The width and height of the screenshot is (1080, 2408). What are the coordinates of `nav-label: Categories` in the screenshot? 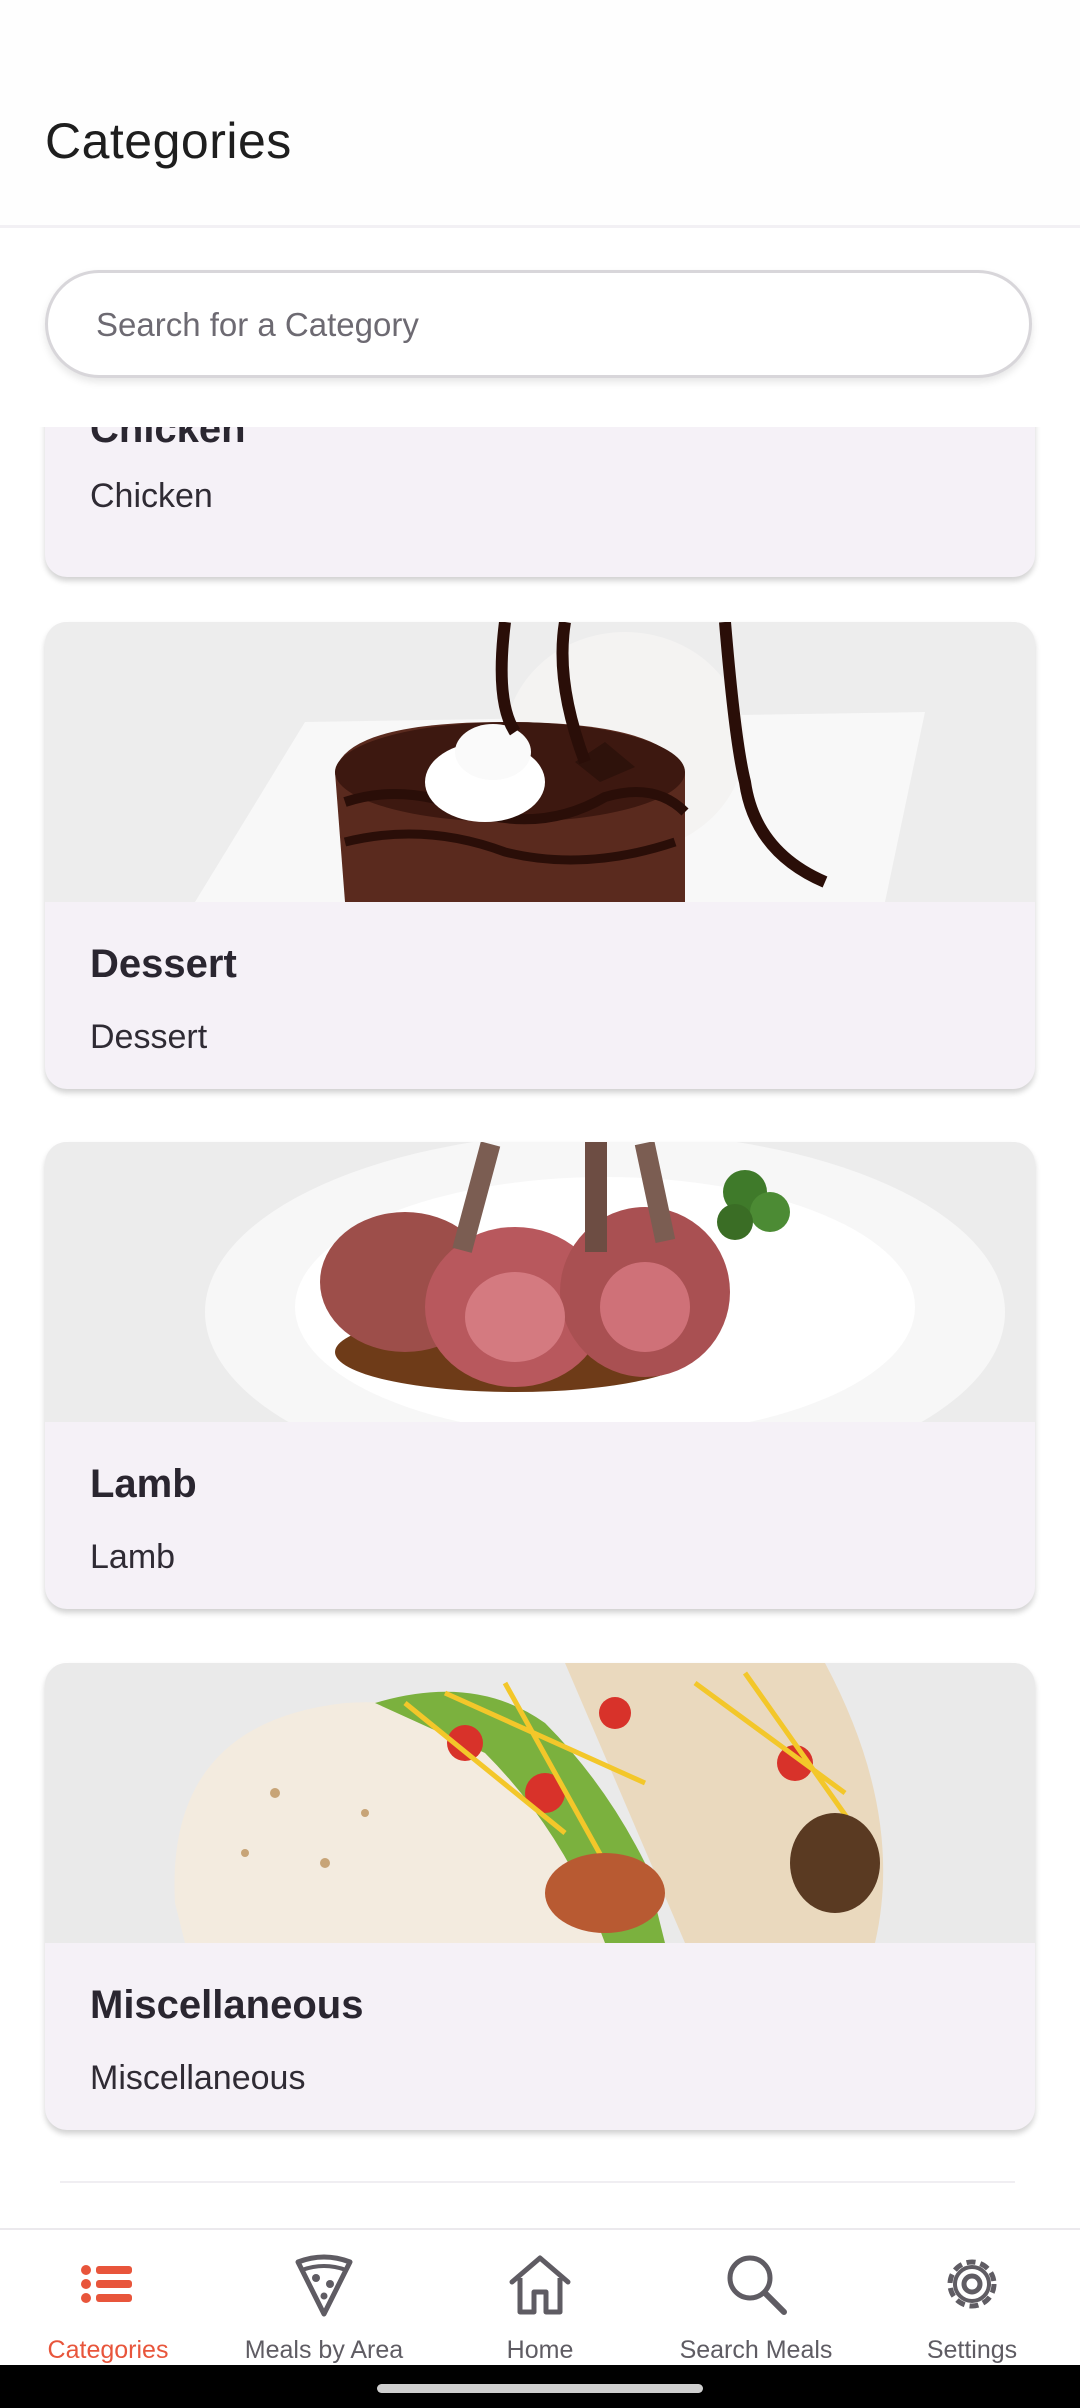 It's located at (108, 2350).